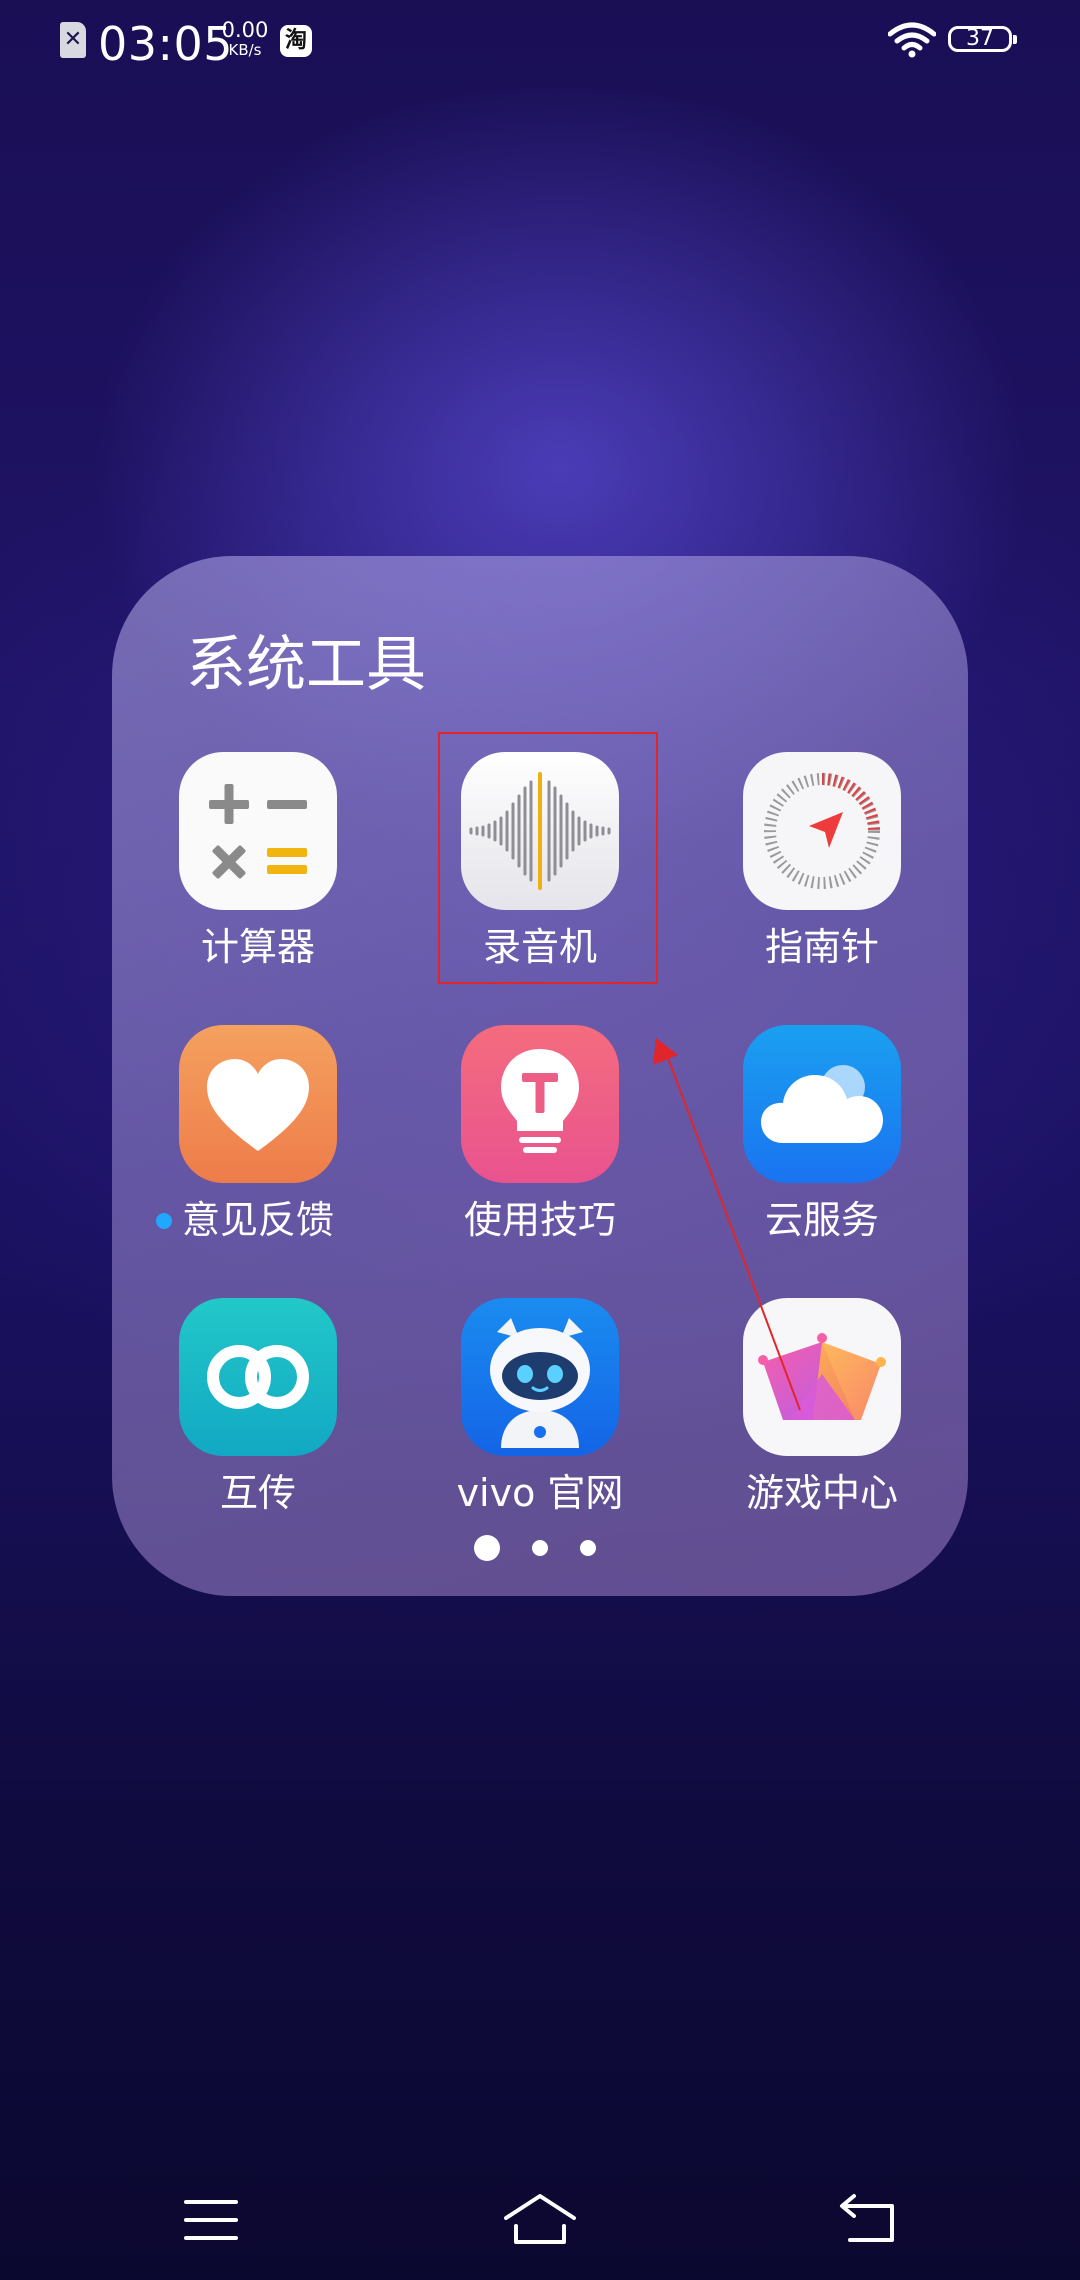 The height and width of the screenshot is (2280, 1080). I want to click on wifi-icon, so click(912, 40).